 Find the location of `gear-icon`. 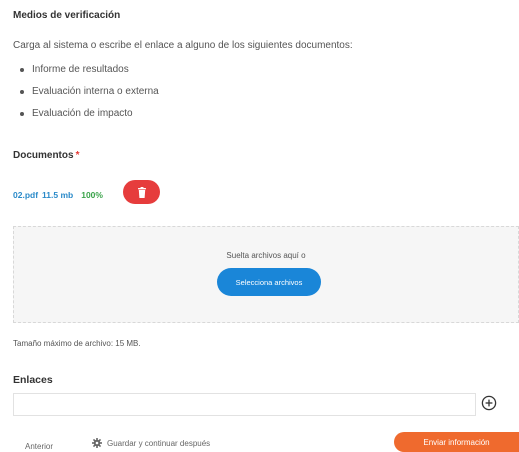

gear-icon is located at coordinates (97, 443).